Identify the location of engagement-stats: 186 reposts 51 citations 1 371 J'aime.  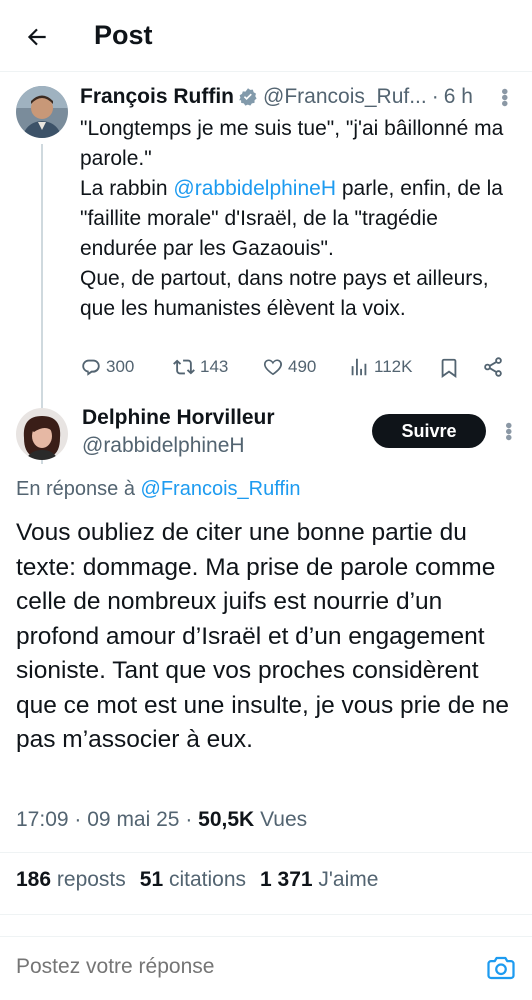
(197, 880).